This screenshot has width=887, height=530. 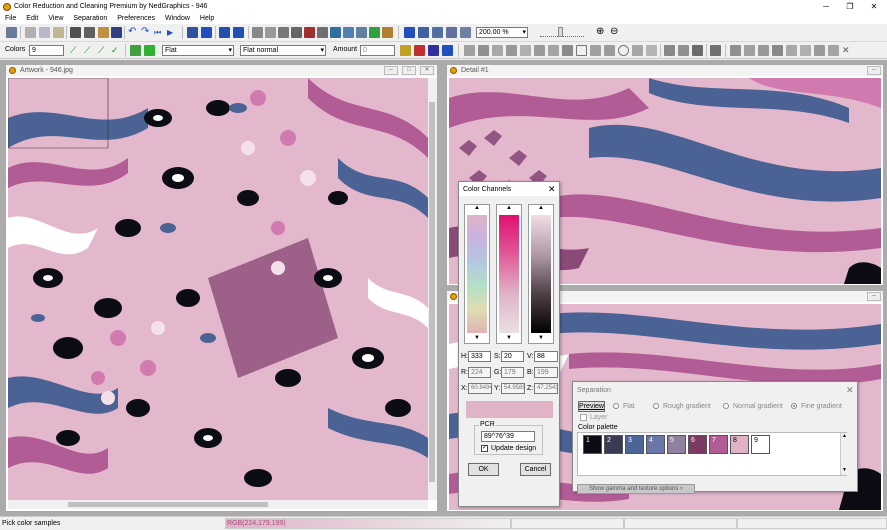 What do you see at coordinates (437, 32) in the screenshot?
I see `zoom-area-icon` at bounding box center [437, 32].